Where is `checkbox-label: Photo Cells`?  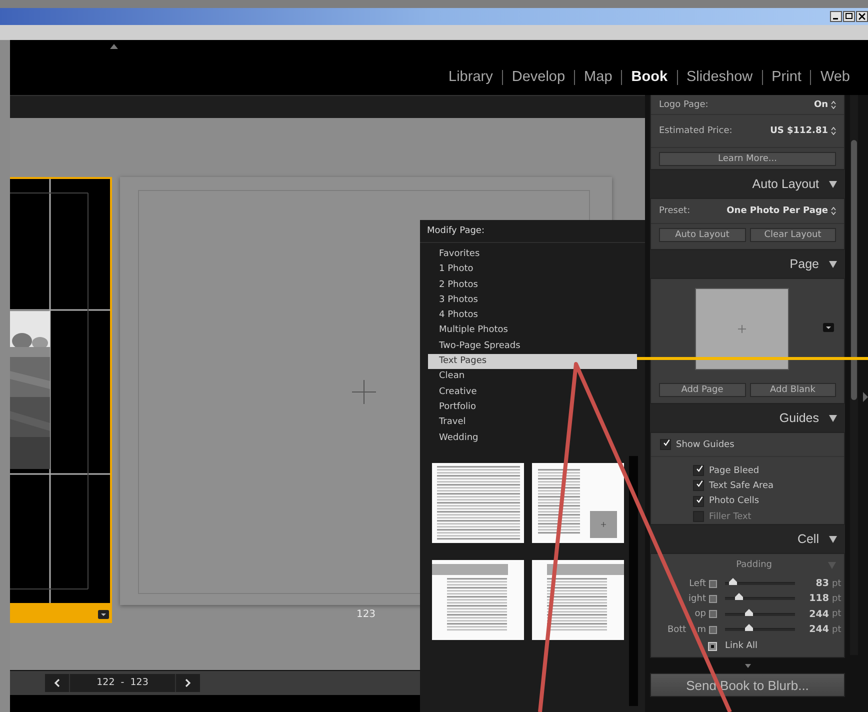
checkbox-label: Photo Cells is located at coordinates (734, 501).